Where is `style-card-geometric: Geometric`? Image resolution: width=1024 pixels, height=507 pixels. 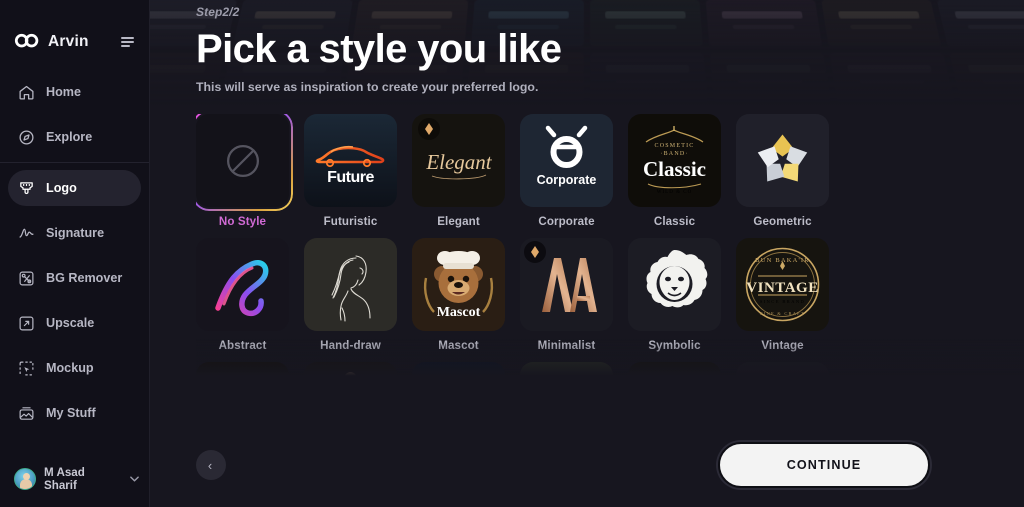
style-card-geometric: Geometric is located at coordinates (782, 171).